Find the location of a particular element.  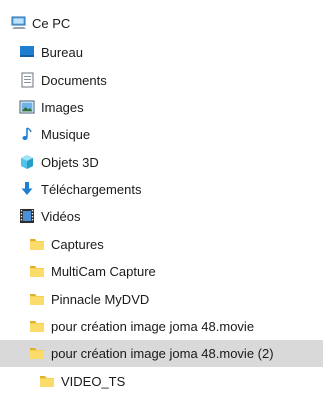

tree-item-telechargements: Téléchargements is located at coordinates (161, 189).